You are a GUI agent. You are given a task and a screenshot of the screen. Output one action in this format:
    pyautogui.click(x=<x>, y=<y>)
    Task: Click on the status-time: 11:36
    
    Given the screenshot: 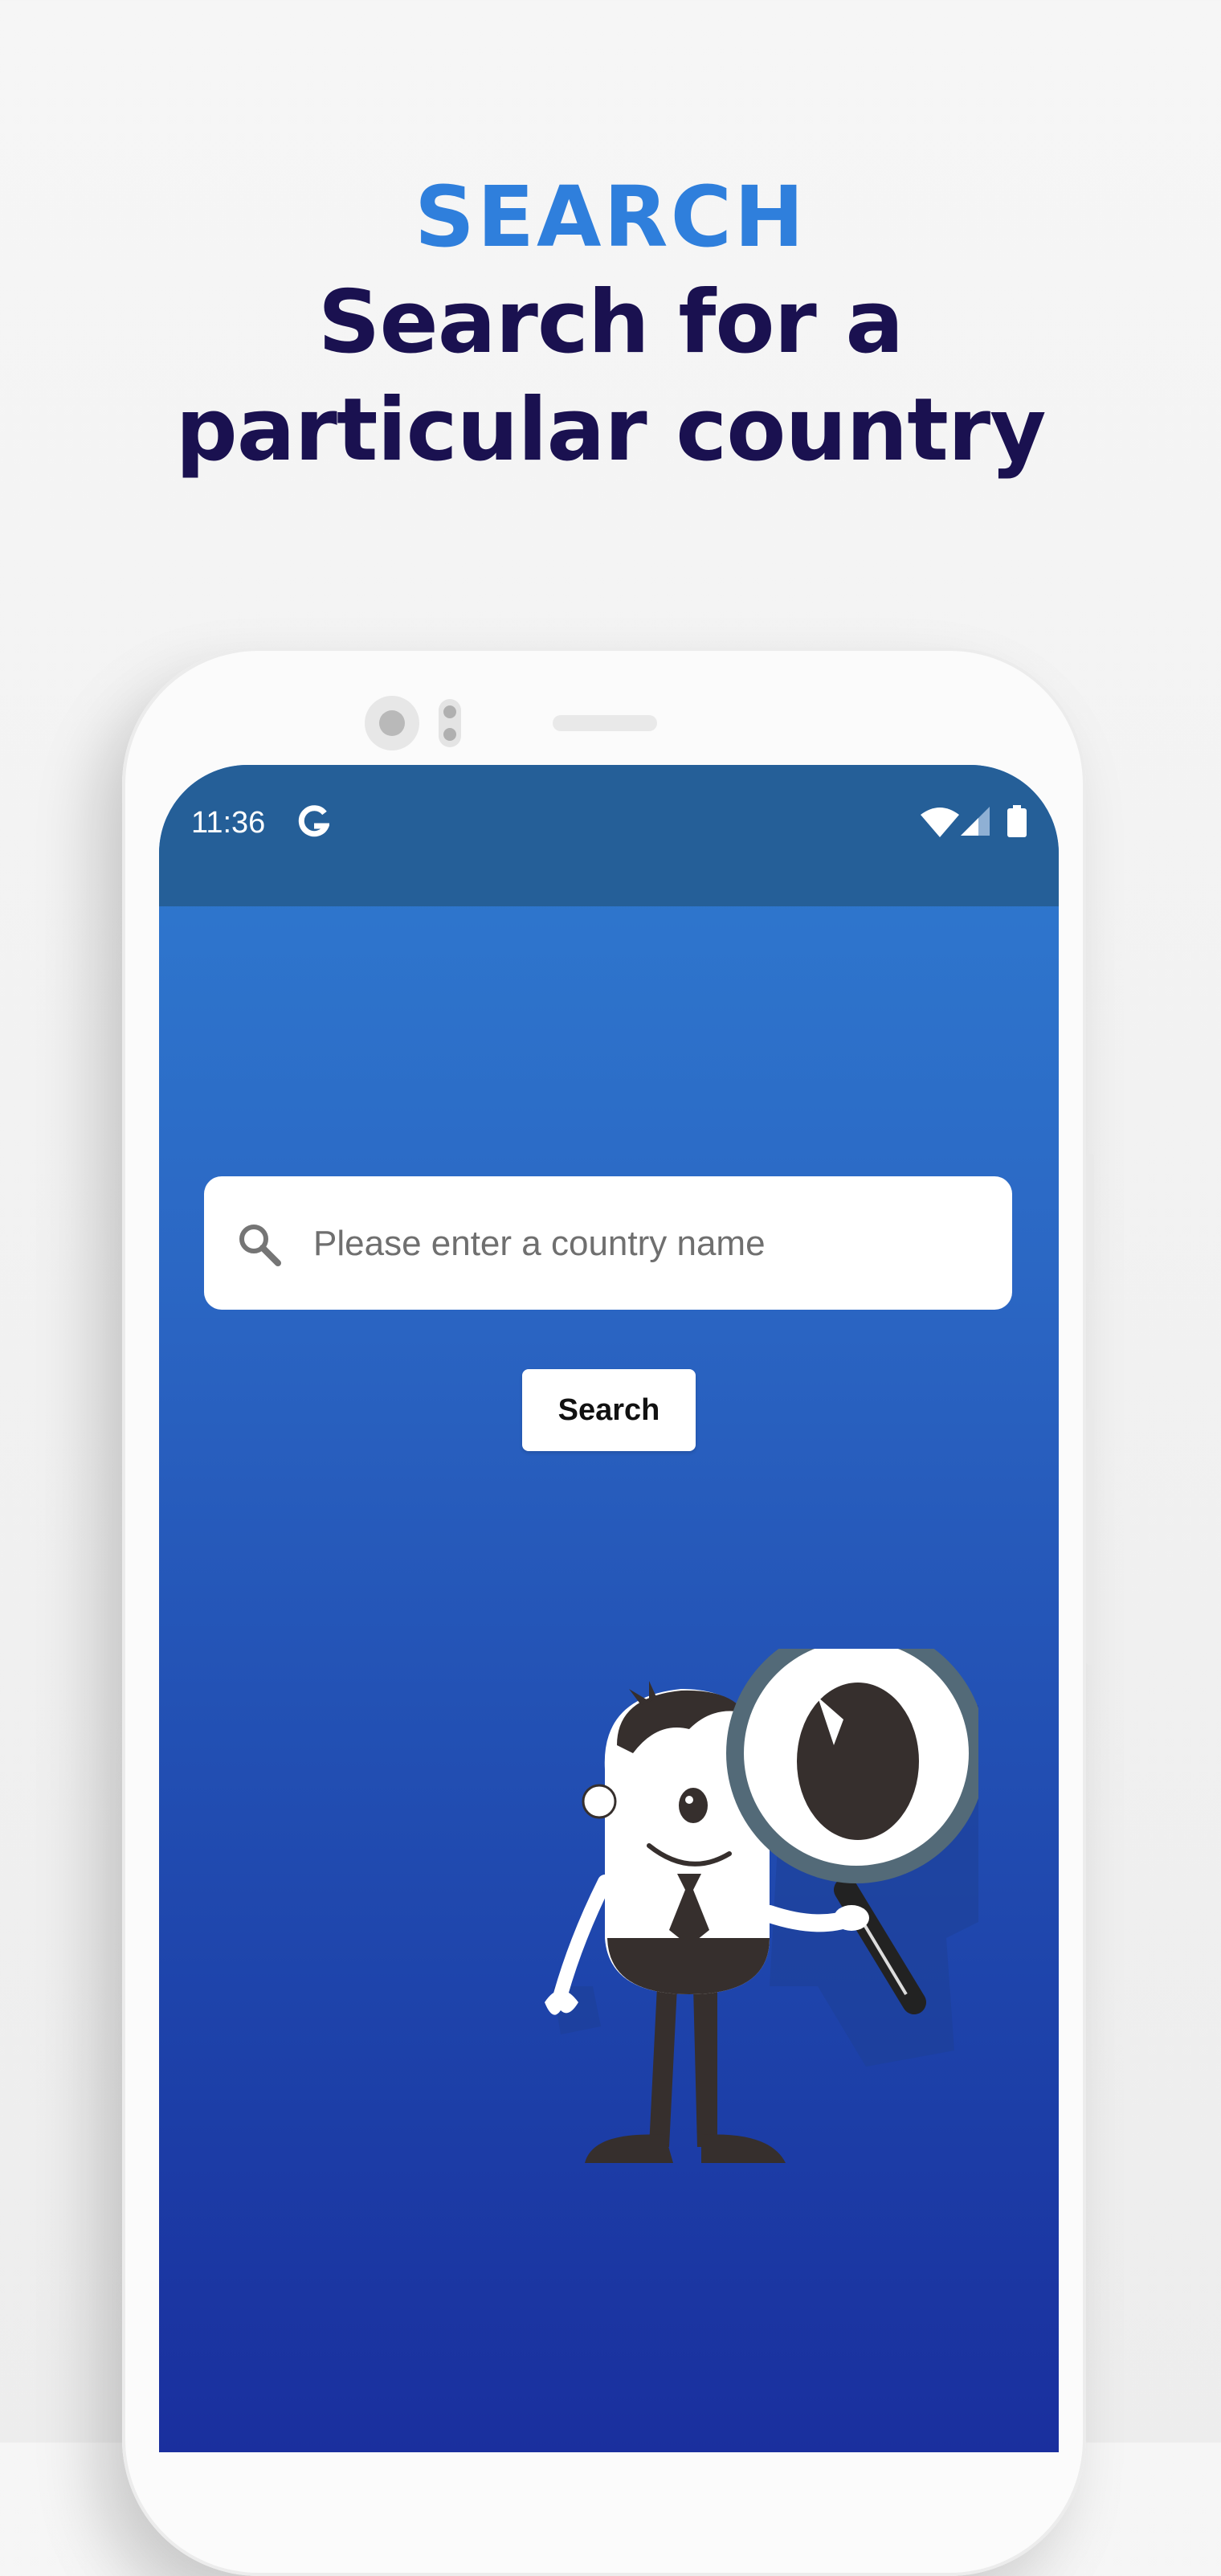 What is the action you would take?
    pyautogui.click(x=229, y=823)
    